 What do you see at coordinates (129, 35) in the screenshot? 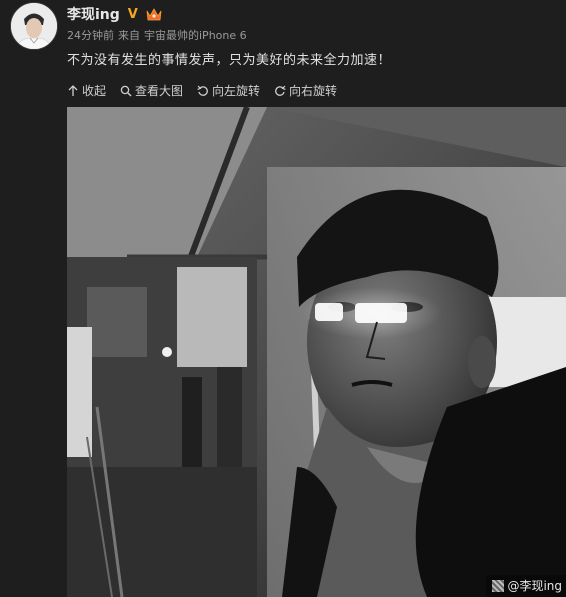
I see `source-prefix: 来自` at bounding box center [129, 35].